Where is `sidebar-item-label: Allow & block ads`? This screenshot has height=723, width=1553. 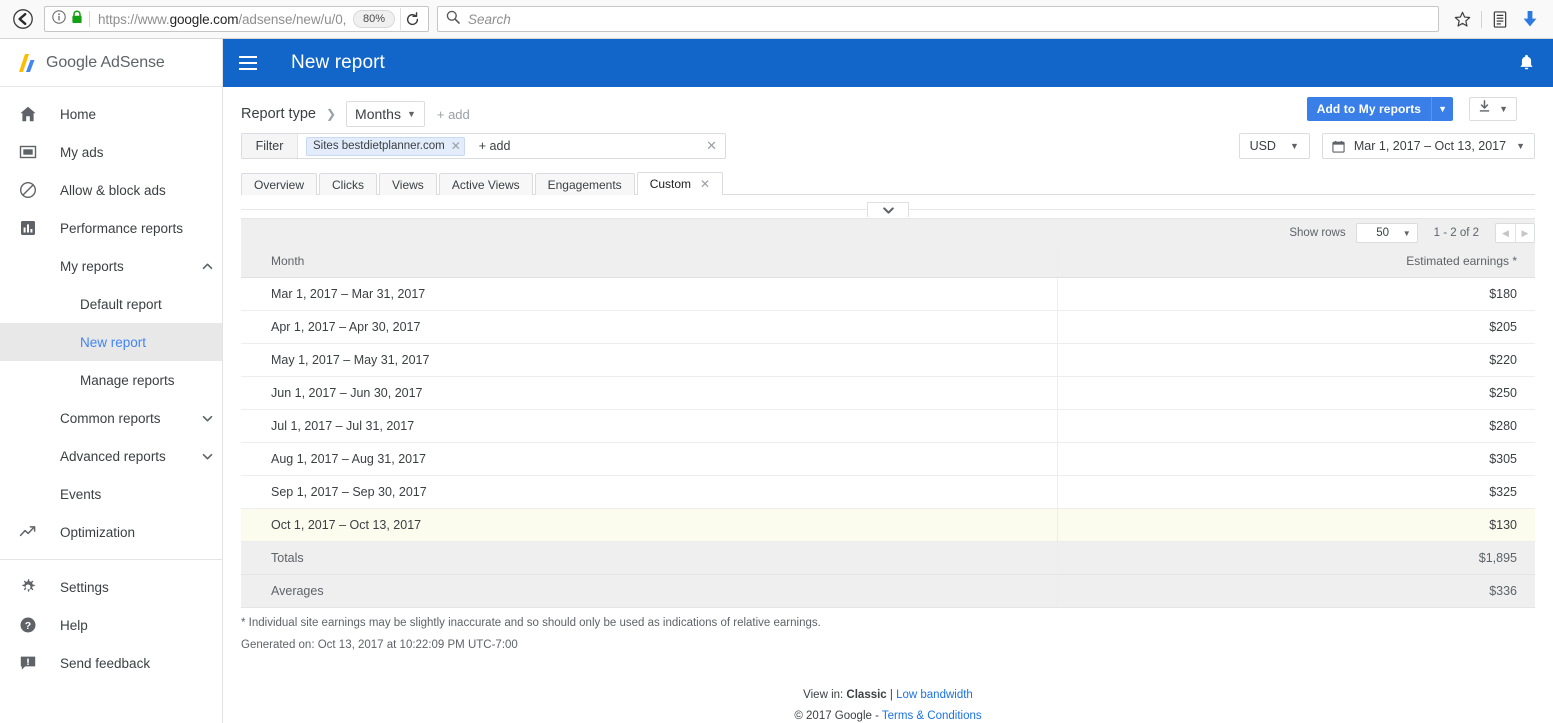 sidebar-item-label: Allow & block ads is located at coordinates (113, 190).